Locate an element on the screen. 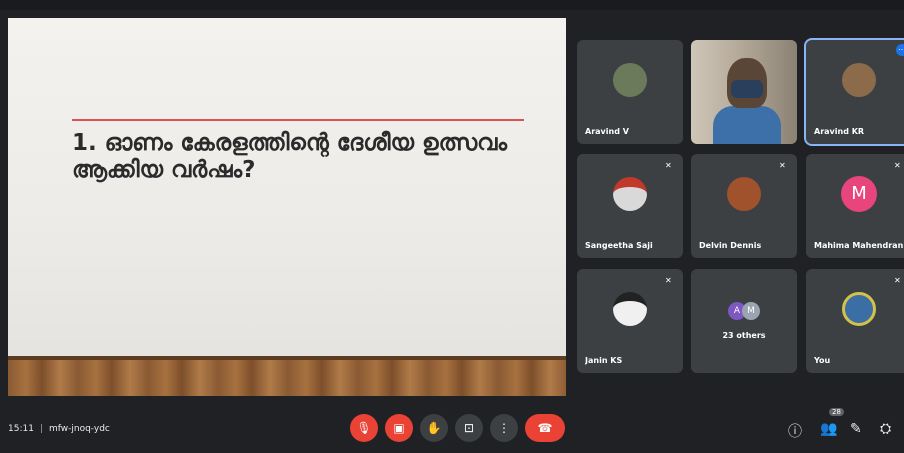 The height and width of the screenshot is (453, 904). participant-tile: Aravind V is located at coordinates (630, 92).